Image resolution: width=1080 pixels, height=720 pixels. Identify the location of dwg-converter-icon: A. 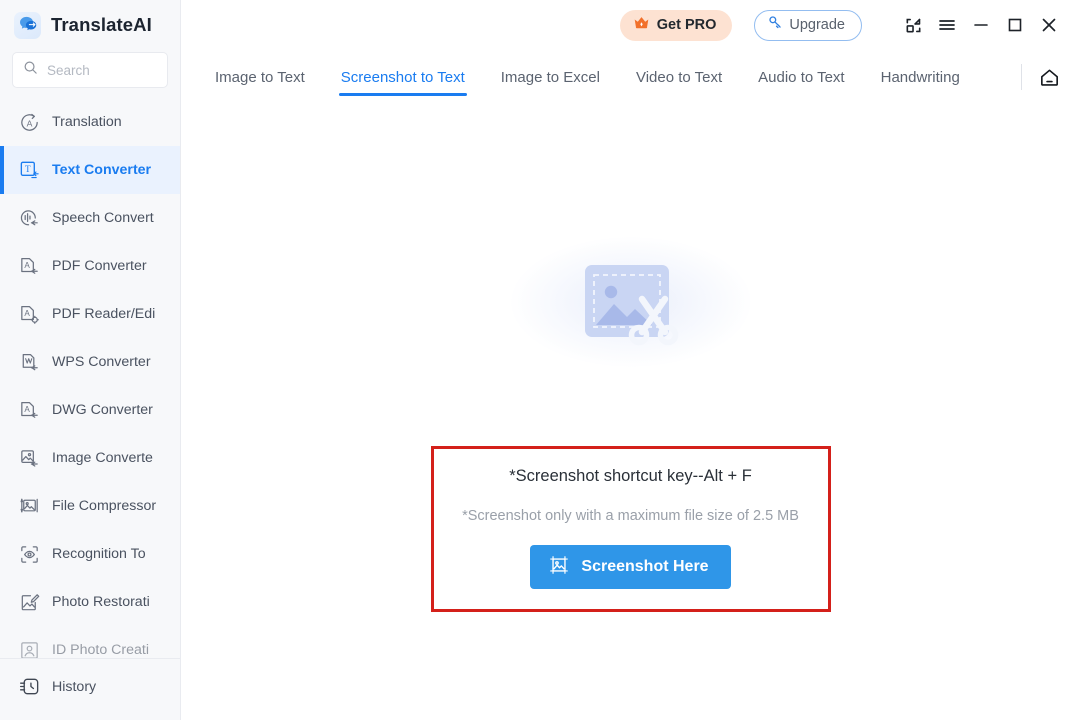
(29, 410).